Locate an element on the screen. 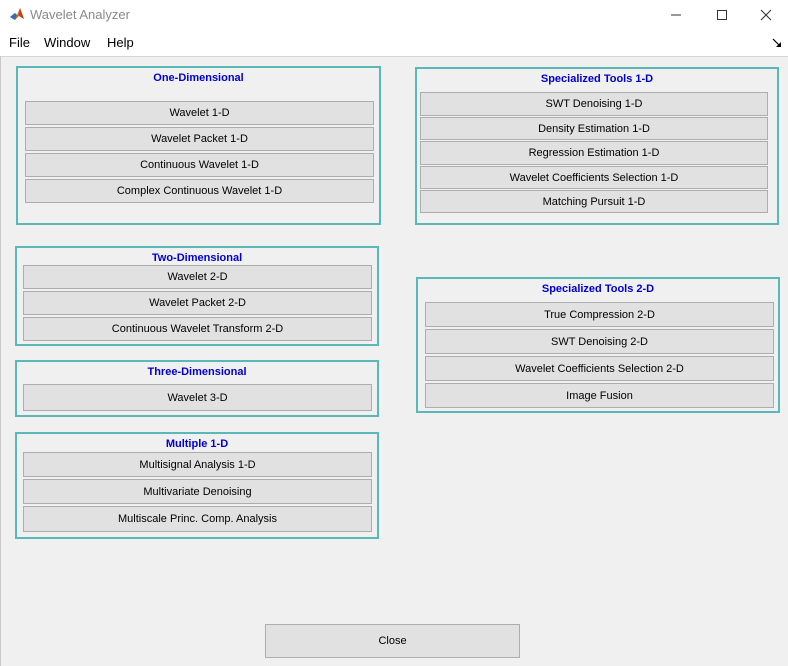  panel-title-multiple-1d: Multiple 1-D is located at coordinates (197, 444).